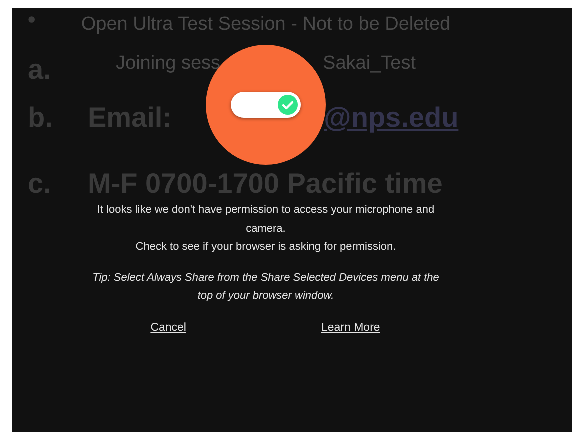 The image size is (581, 432). I want to click on session-title: Open Ultra Test Session - Not to be Deleted, so click(266, 25).